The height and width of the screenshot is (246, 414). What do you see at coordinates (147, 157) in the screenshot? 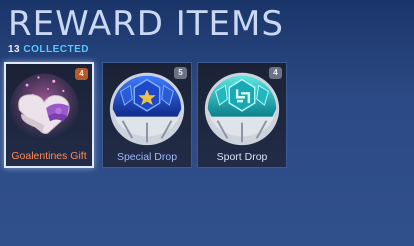
I see `item-name: Special Drop` at bounding box center [147, 157].